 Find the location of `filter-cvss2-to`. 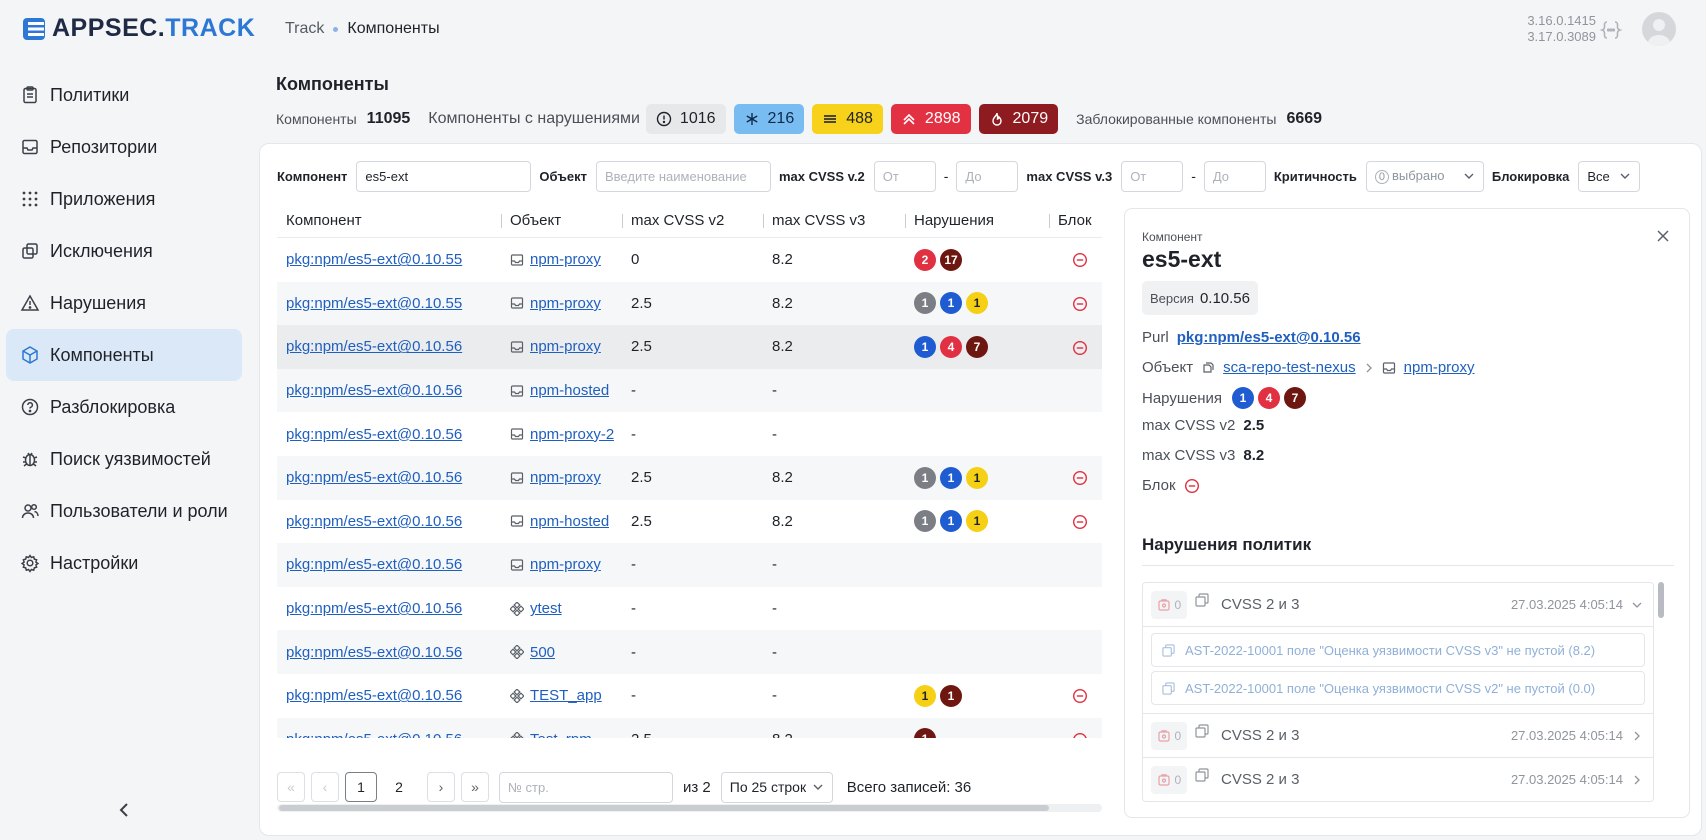

filter-cvss2-to is located at coordinates (987, 176).